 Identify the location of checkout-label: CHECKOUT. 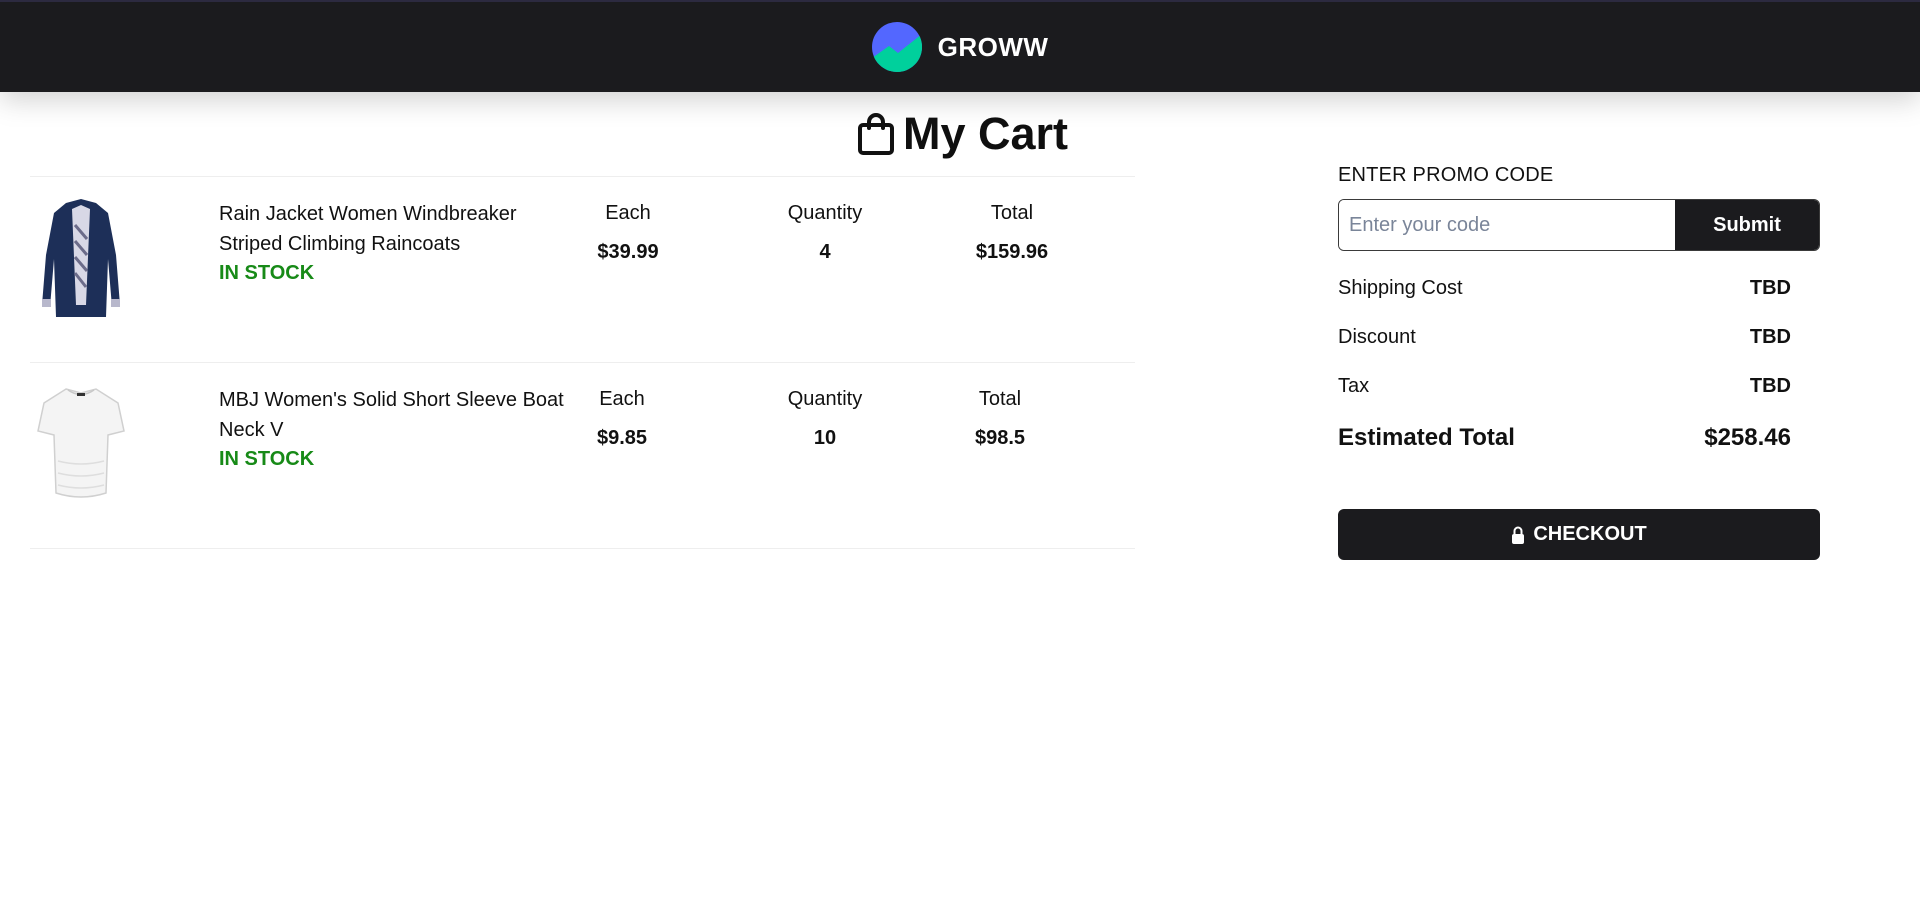
(1590, 534).